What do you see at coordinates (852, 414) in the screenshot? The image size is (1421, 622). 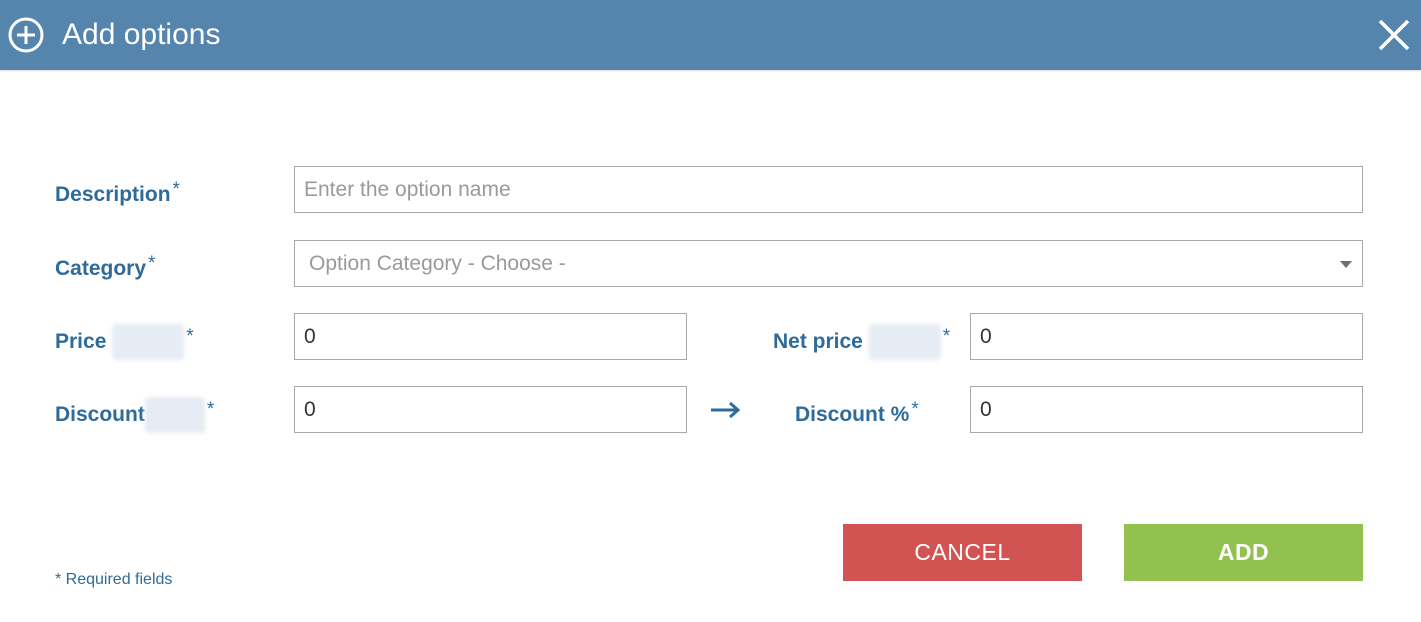 I see `discount-percent-label-text: Discount %` at bounding box center [852, 414].